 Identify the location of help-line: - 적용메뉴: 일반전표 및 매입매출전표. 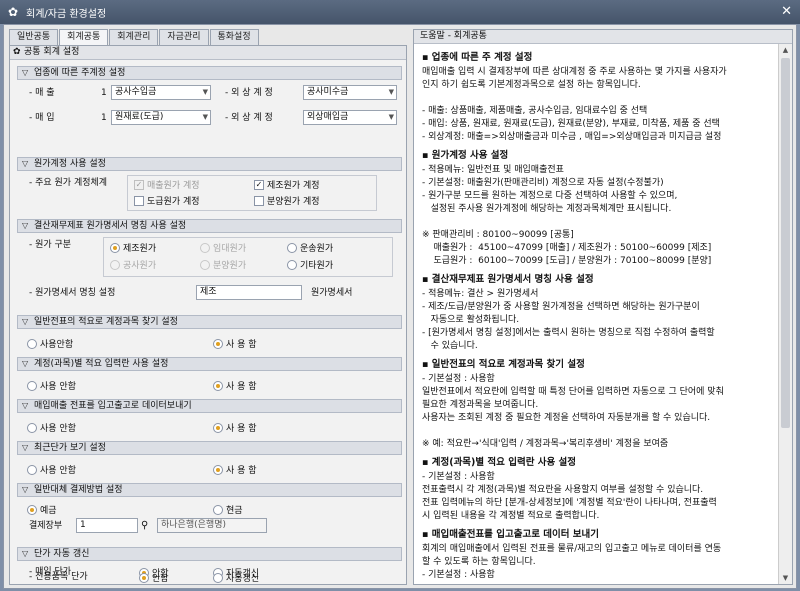
(493, 170).